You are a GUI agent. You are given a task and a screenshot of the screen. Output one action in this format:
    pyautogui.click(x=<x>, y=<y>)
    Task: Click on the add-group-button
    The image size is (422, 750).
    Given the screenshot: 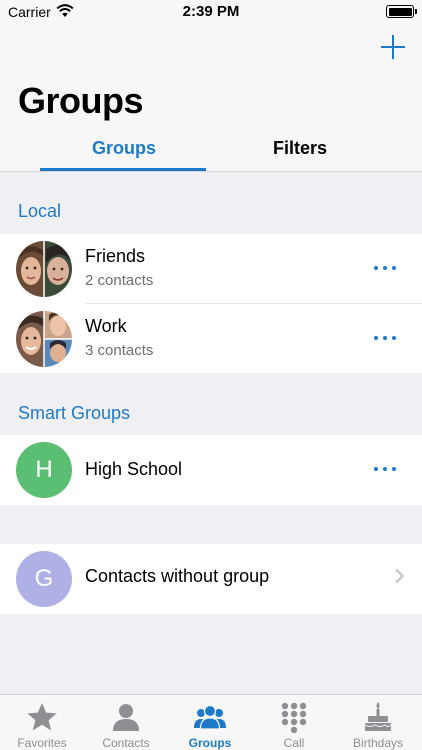 What is the action you would take?
    pyautogui.click(x=393, y=47)
    